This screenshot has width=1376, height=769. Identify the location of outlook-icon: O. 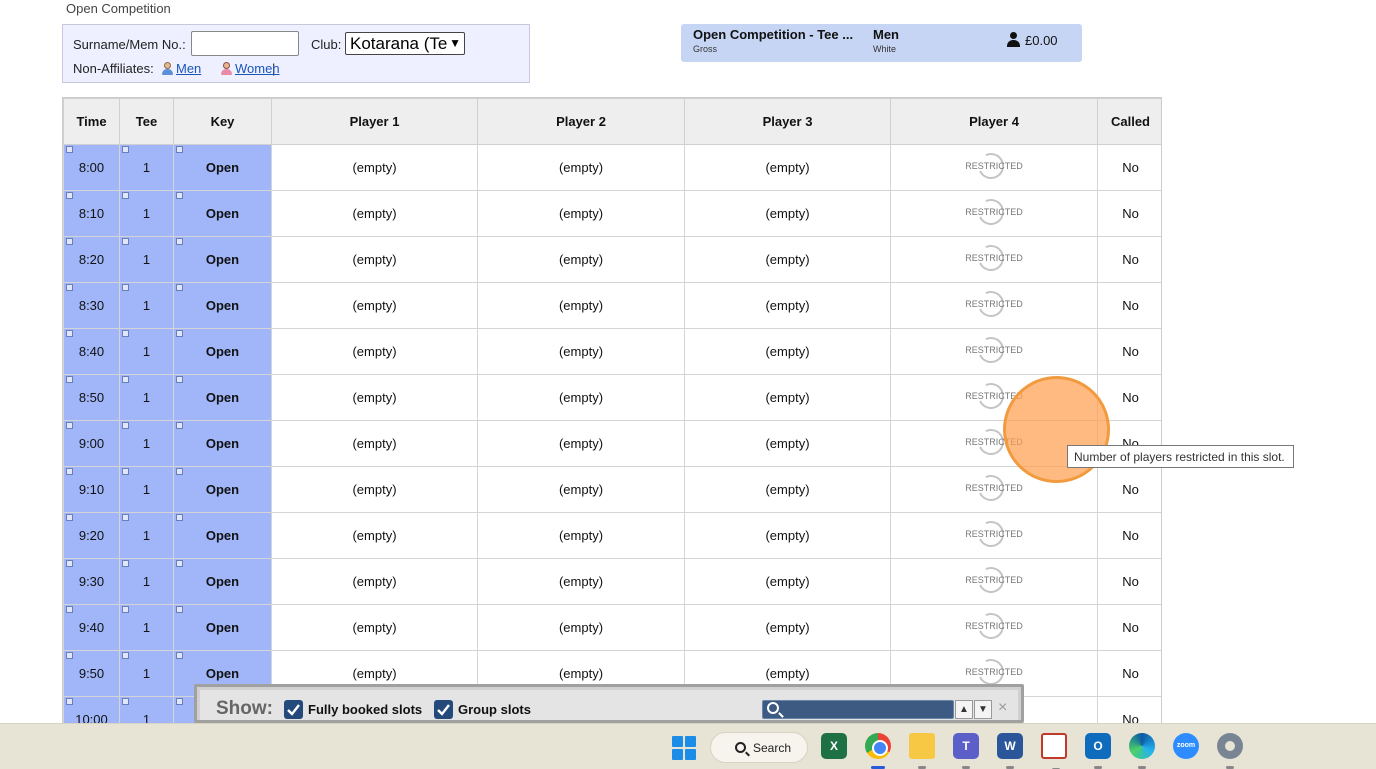
(1098, 751).